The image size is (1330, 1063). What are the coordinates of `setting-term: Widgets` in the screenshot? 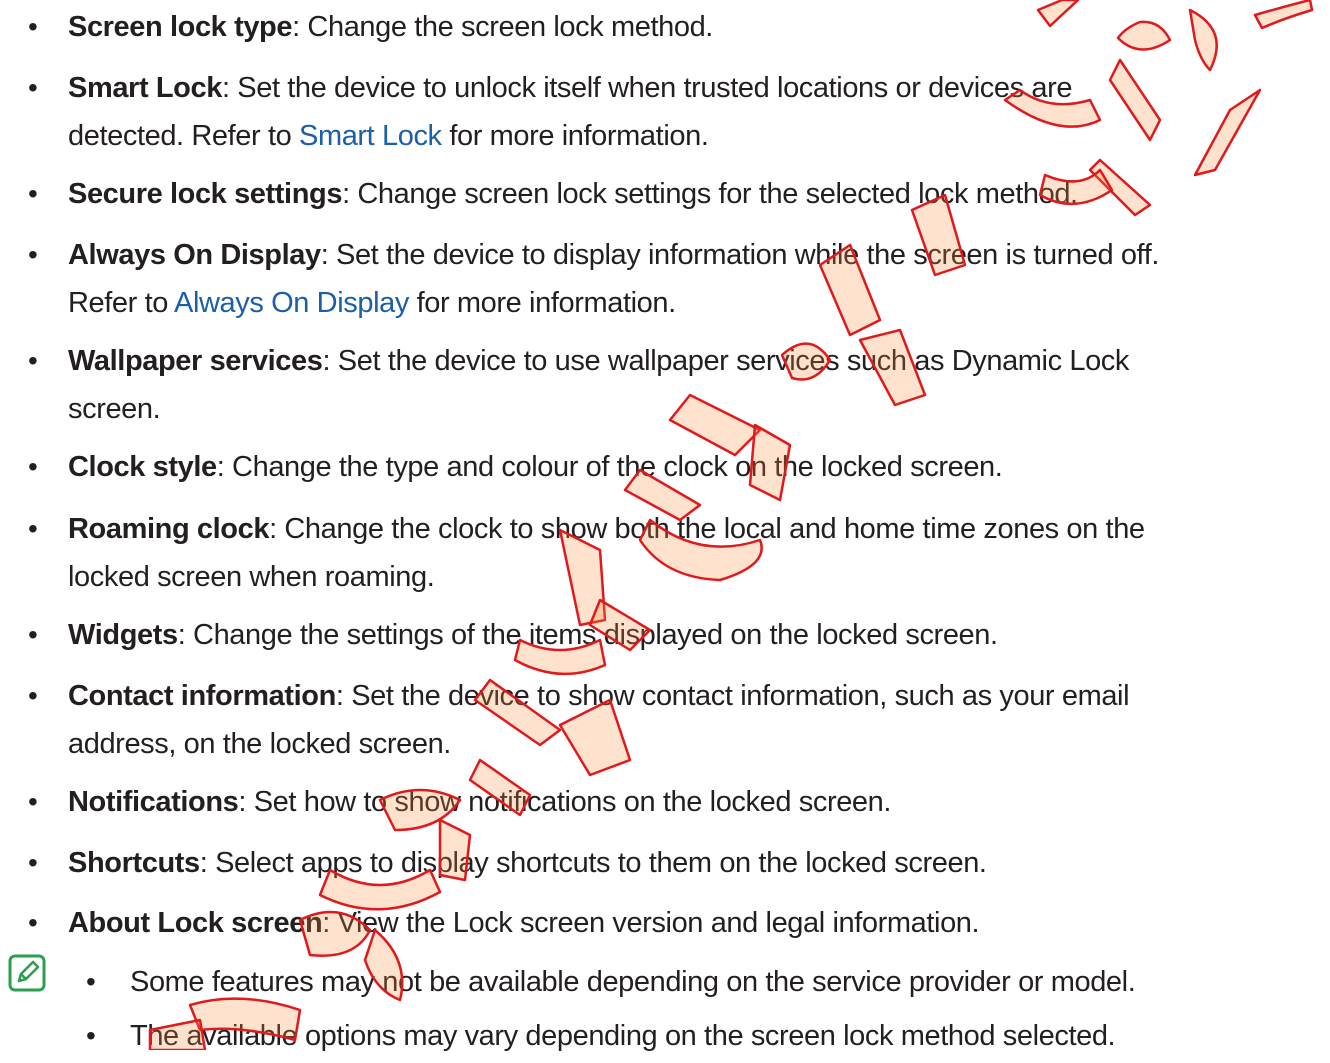 It's located at (123, 635).